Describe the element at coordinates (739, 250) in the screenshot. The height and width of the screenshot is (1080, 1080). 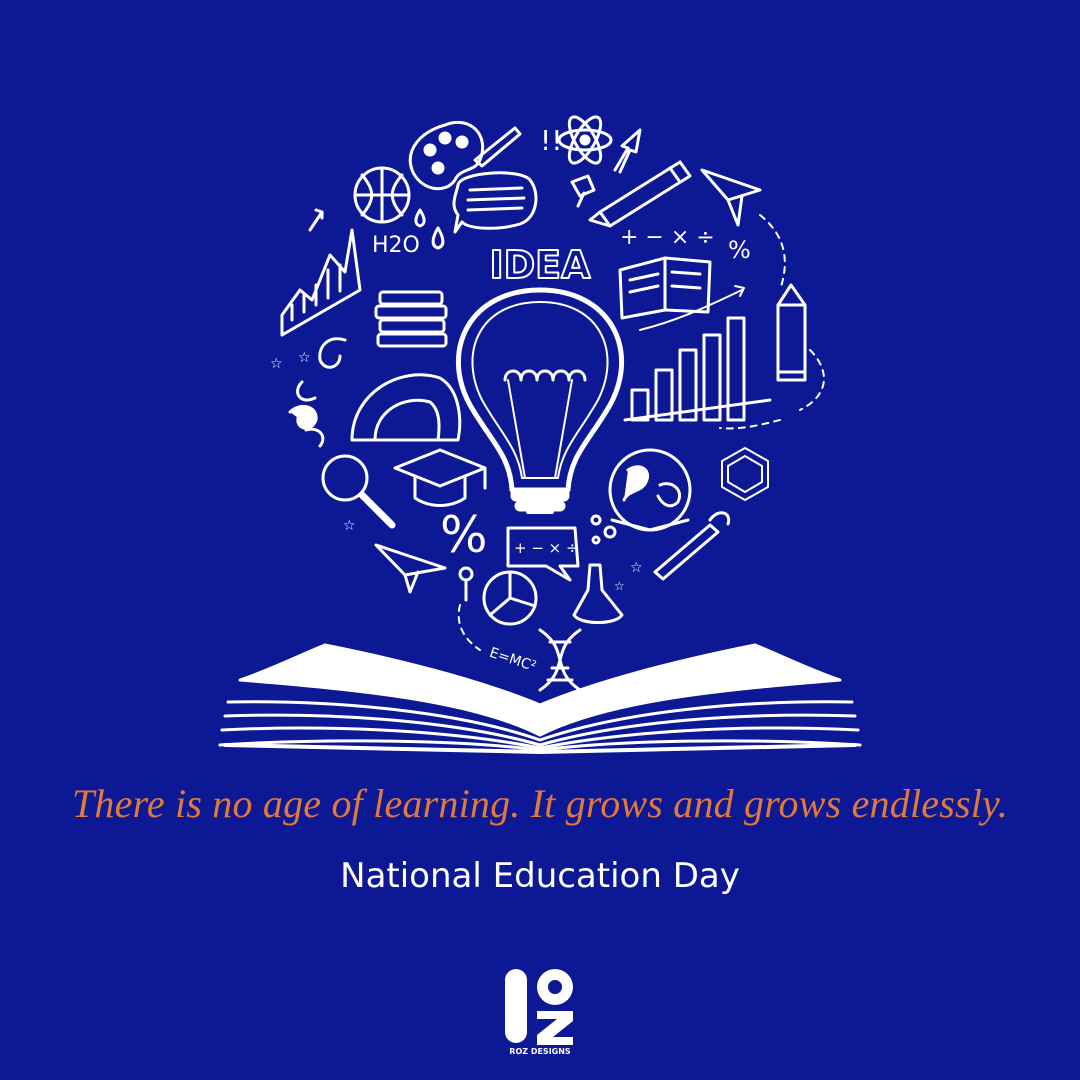
I see `percent-symbol: %` at that location.